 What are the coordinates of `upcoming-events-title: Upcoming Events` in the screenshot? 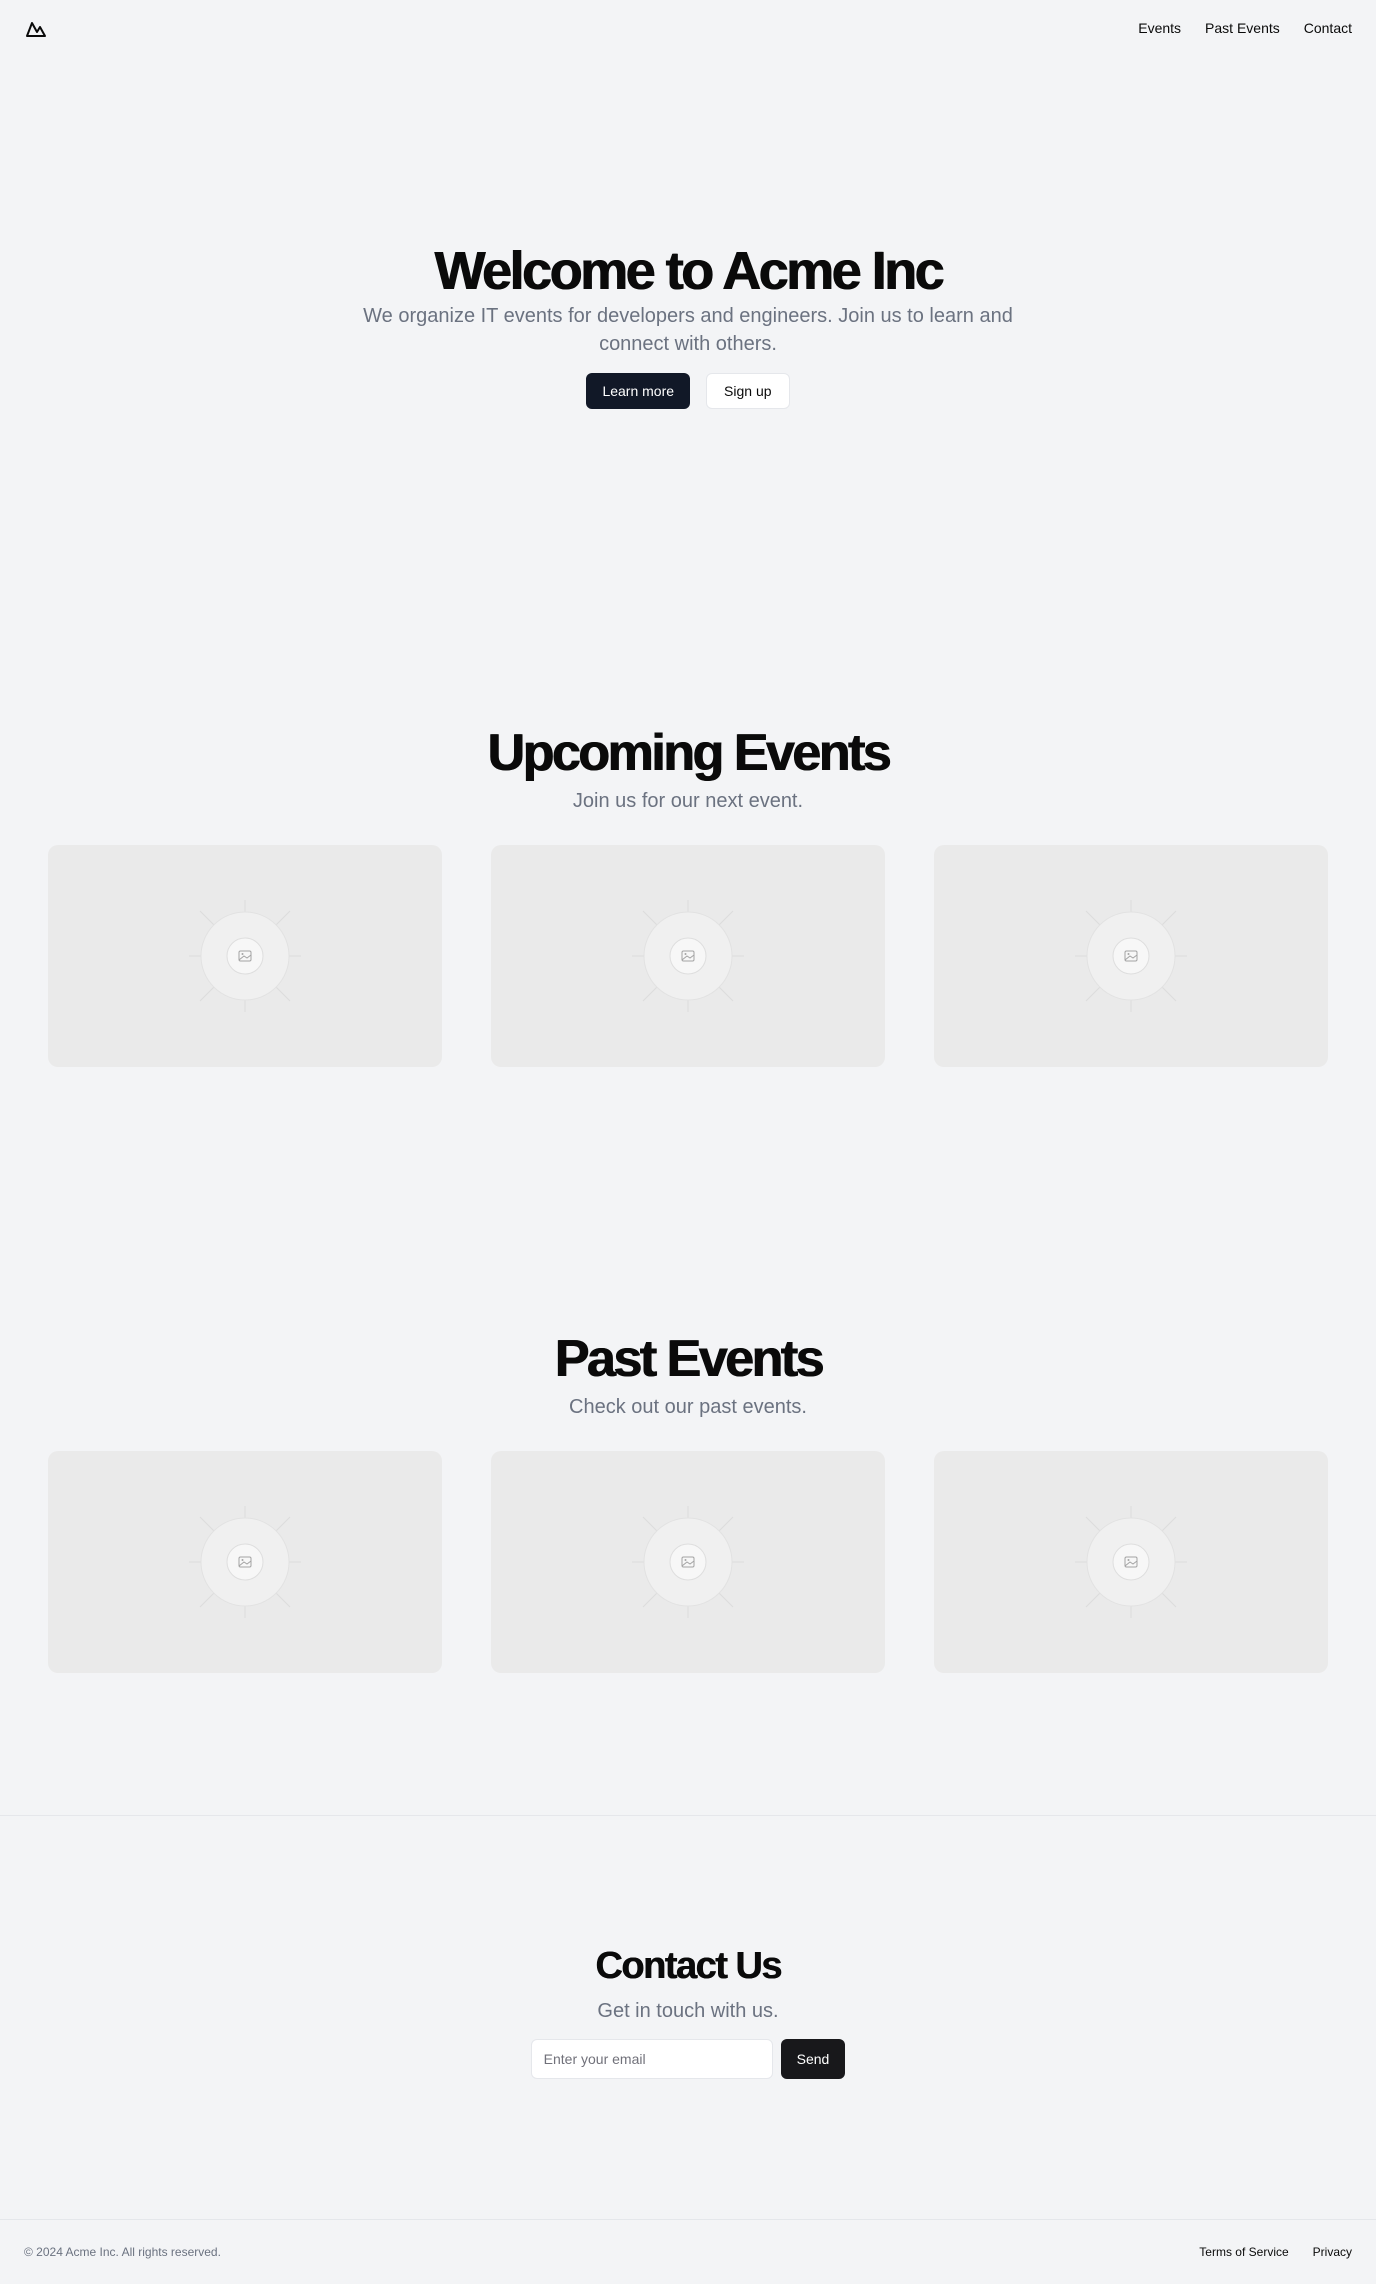 It's located at (689, 753).